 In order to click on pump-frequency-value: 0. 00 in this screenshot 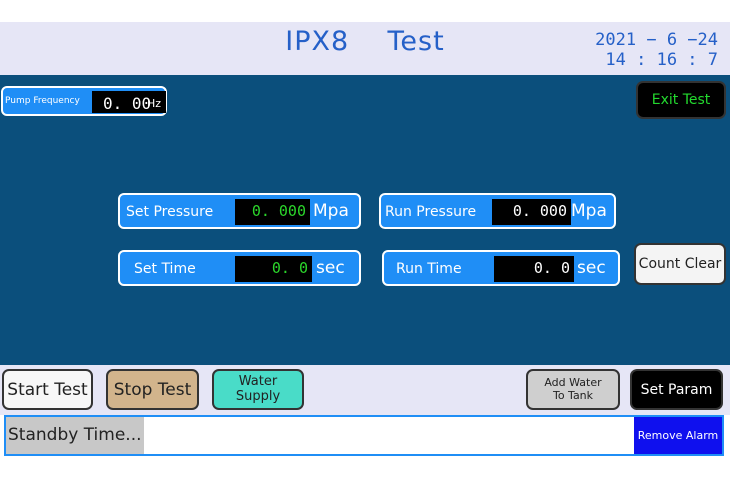, I will do `click(127, 103)`.